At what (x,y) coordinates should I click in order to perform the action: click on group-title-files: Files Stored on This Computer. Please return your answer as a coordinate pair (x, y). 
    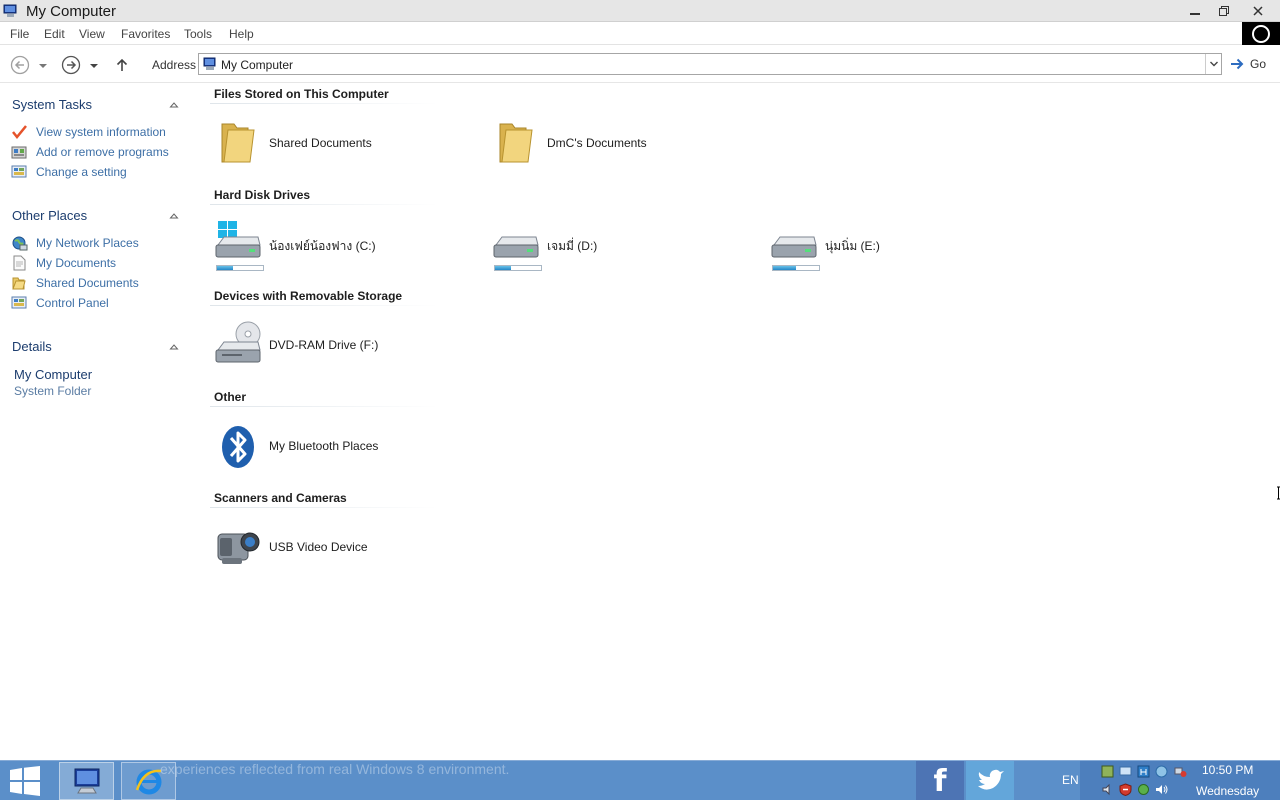
    Looking at the image, I should click on (301, 94).